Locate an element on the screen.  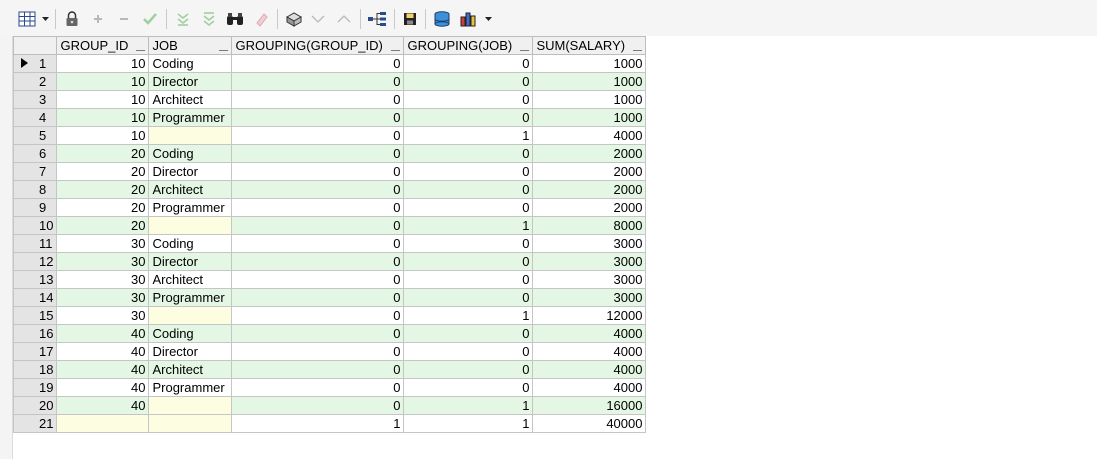
cell-sum-salary: 4000 is located at coordinates (589, 351).